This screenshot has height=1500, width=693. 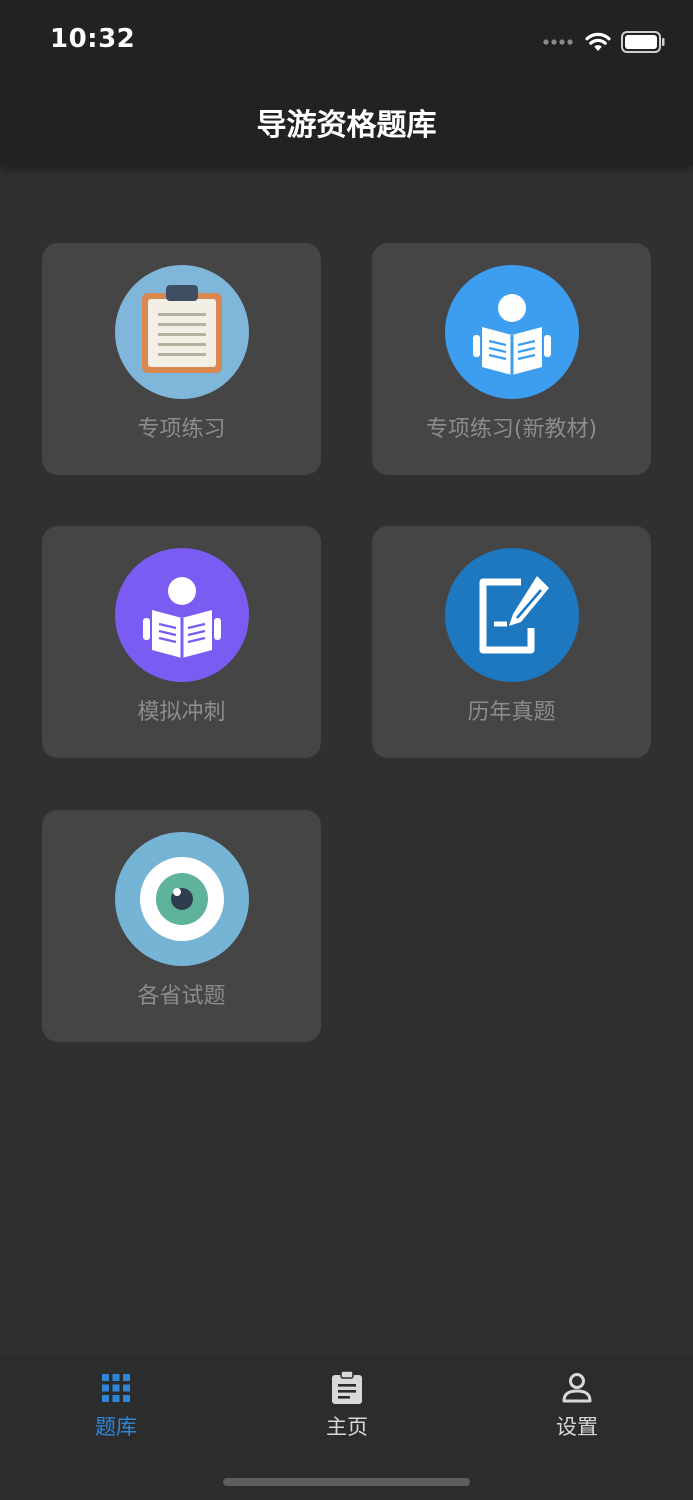 What do you see at coordinates (511, 429) in the screenshot?
I see `card-label: 专项练习(新教材)` at bounding box center [511, 429].